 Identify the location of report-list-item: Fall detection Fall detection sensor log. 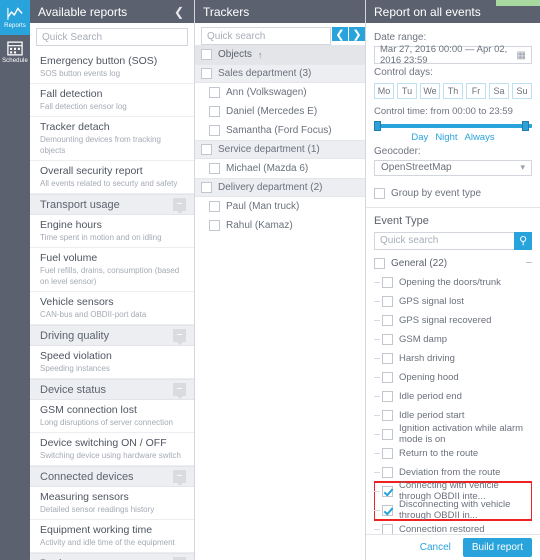
(112, 100).